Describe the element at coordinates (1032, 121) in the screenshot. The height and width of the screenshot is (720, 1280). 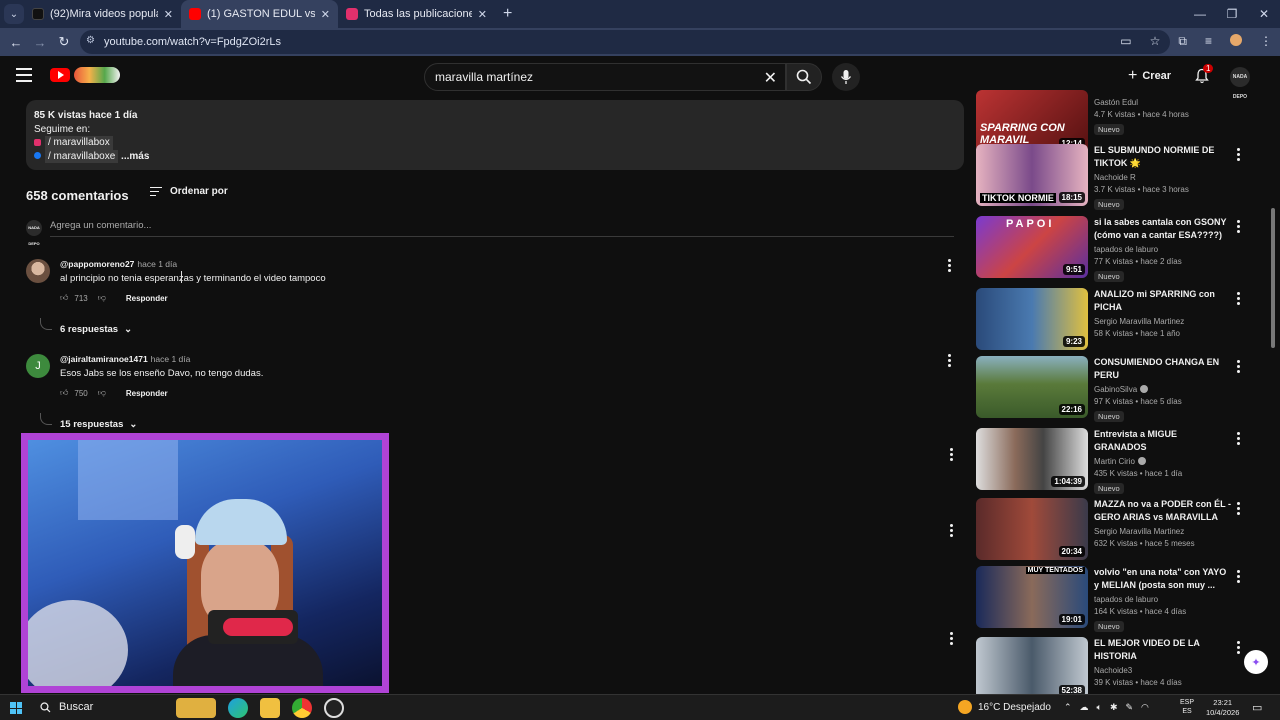
I see `video-thumbnail: SPARRING CON MARAVIL12:14` at that location.